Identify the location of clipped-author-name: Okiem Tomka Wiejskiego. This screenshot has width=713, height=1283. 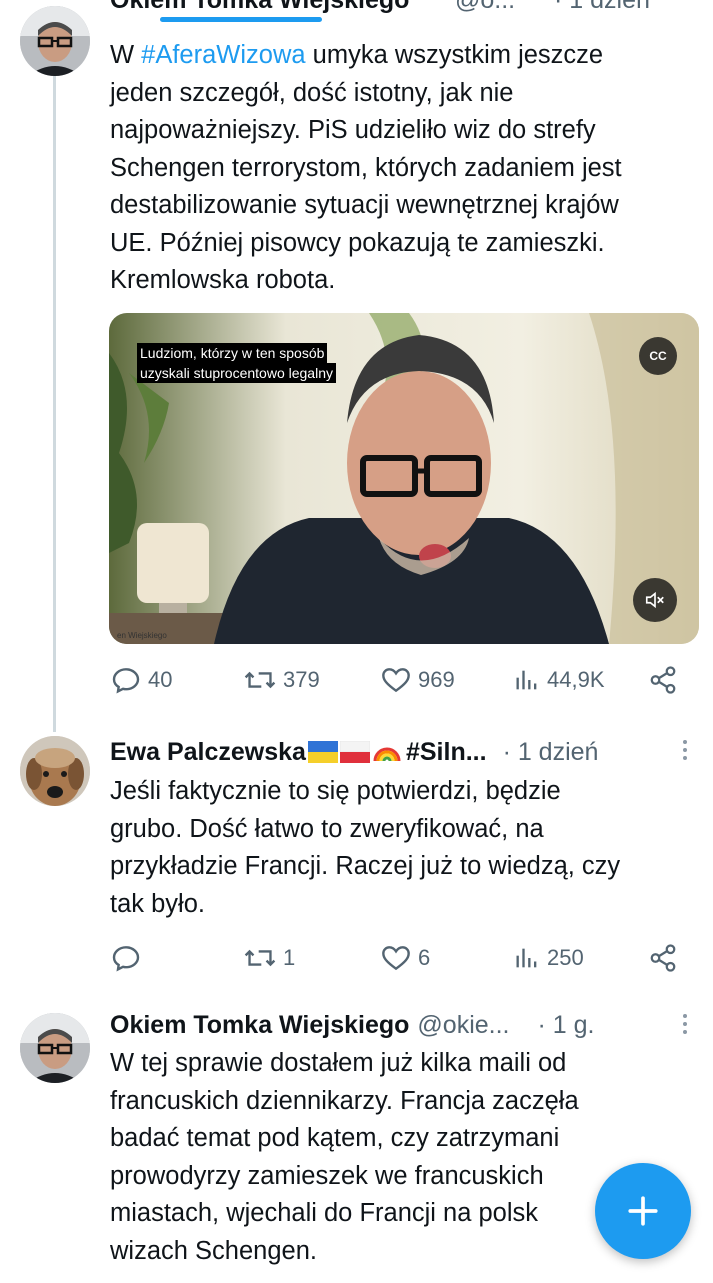
(260, 7).